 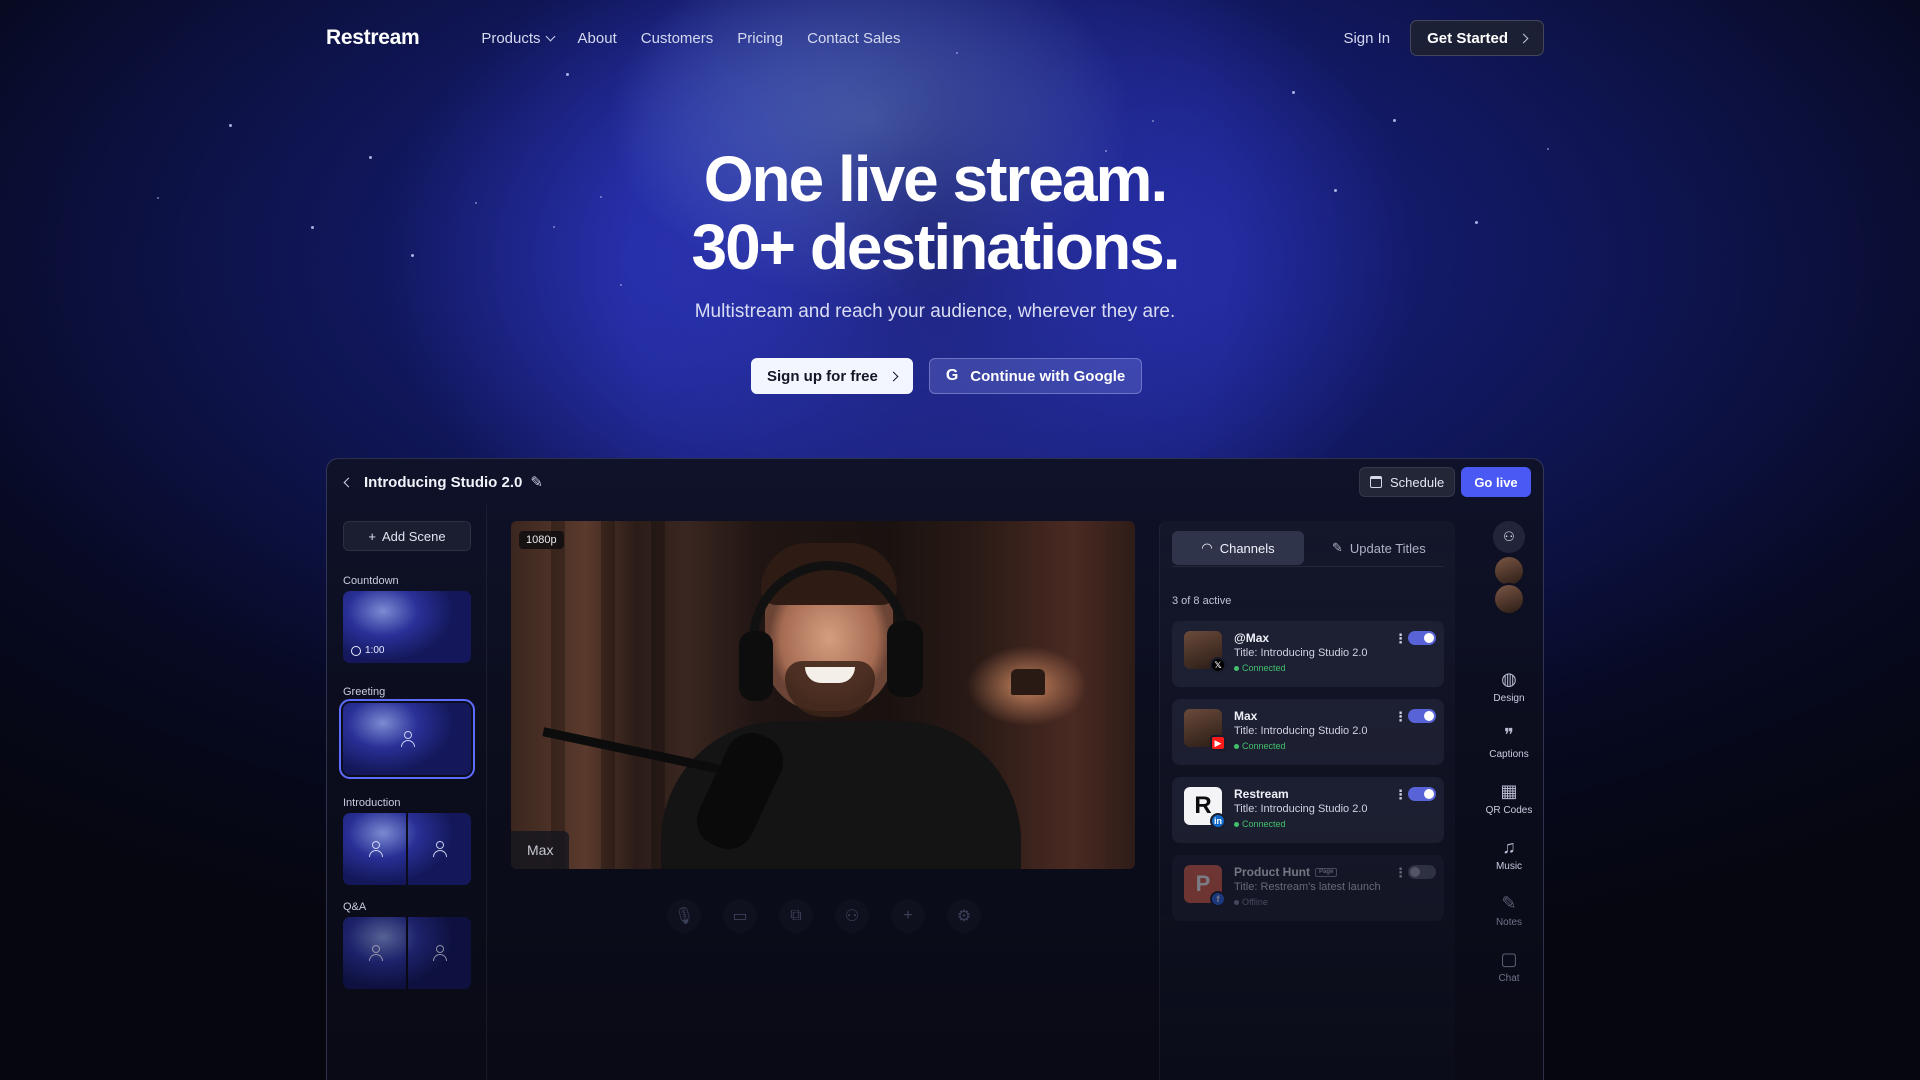 I want to click on get-started-button: Get Started, so click(x=1477, y=38).